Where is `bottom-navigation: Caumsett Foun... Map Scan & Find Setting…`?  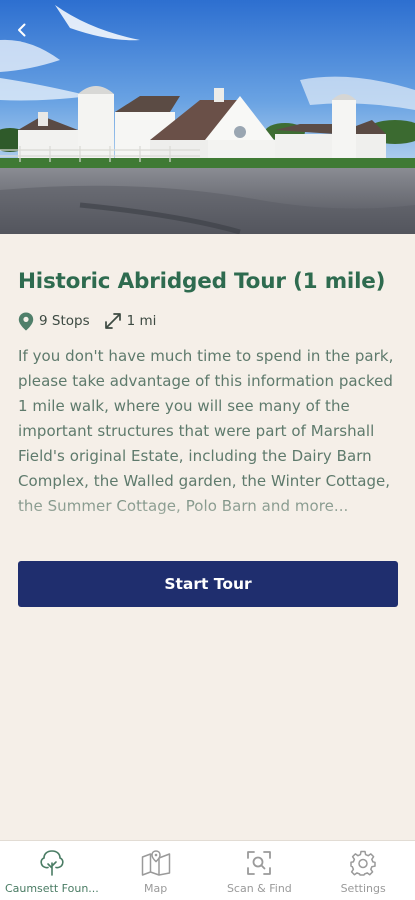 bottom-navigation: Caumsett Foun... Map Scan & Find Setting… is located at coordinates (207, 870).